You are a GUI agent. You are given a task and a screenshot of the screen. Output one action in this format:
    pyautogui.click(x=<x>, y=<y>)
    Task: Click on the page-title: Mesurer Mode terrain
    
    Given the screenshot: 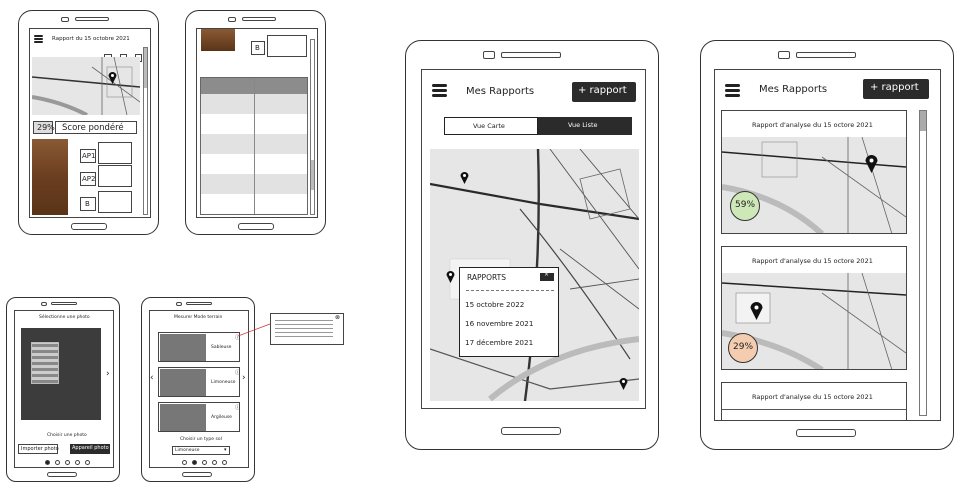 What is the action you would take?
    pyautogui.click(x=198, y=317)
    